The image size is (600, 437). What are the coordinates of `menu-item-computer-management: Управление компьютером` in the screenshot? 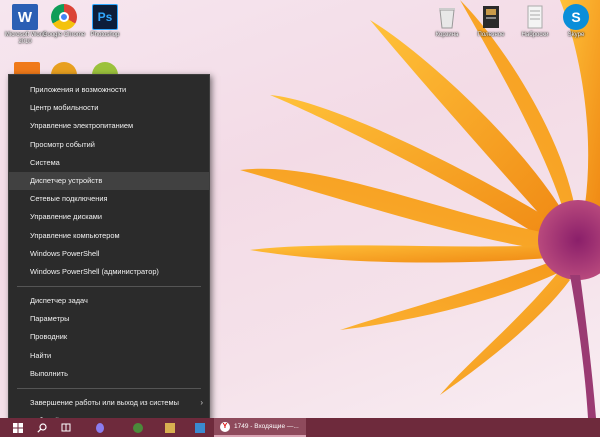 It's located at (109, 236).